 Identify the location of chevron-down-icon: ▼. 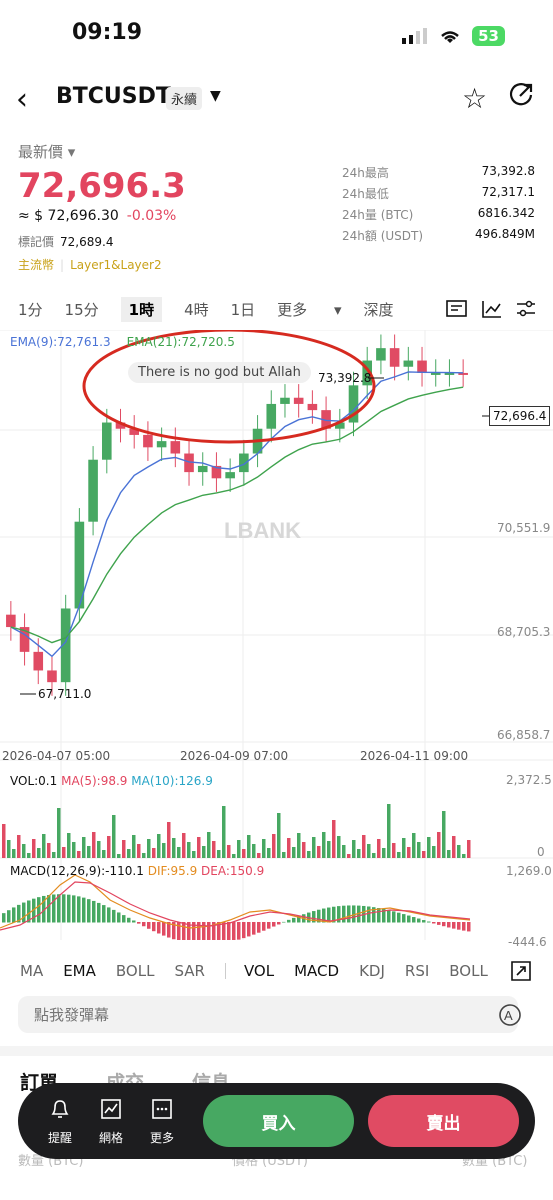
(215, 96).